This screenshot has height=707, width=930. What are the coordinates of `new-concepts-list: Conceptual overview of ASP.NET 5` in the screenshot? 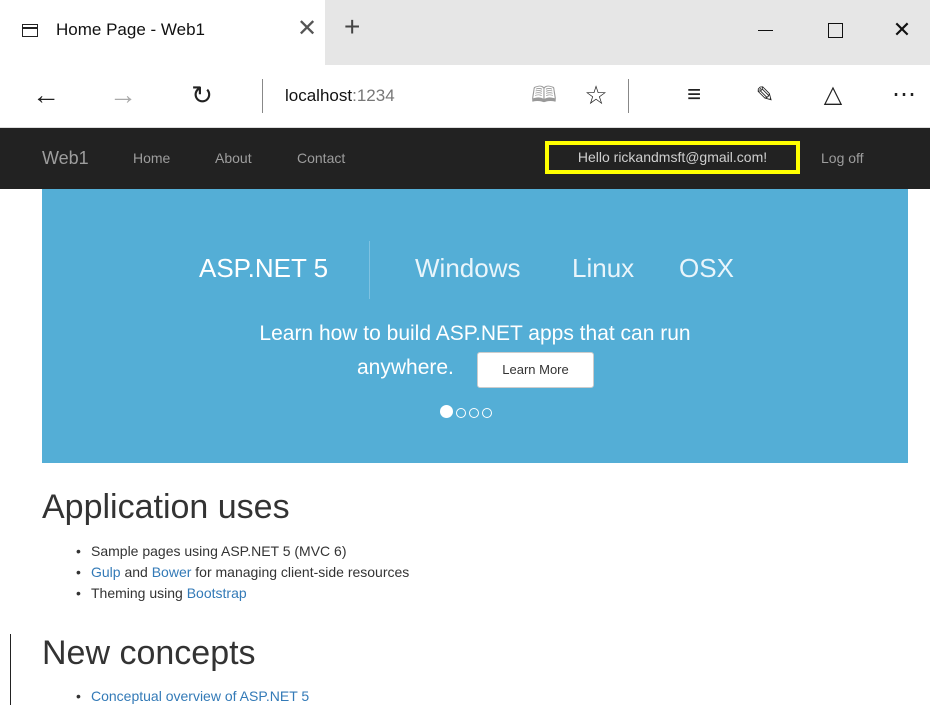 It's located at (192, 696).